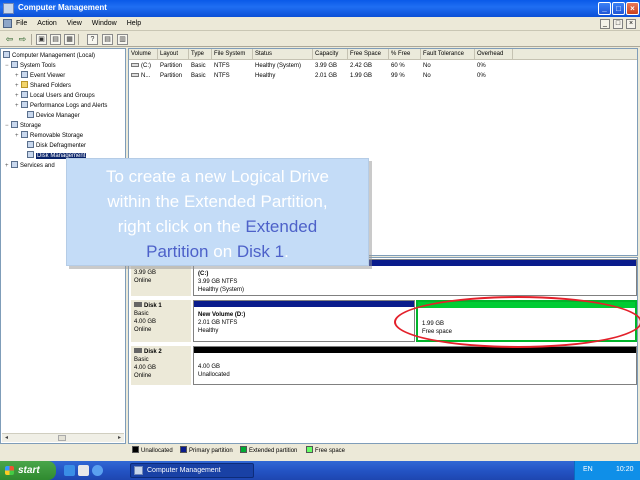  I want to click on view-icon: ▥, so click(122, 39).